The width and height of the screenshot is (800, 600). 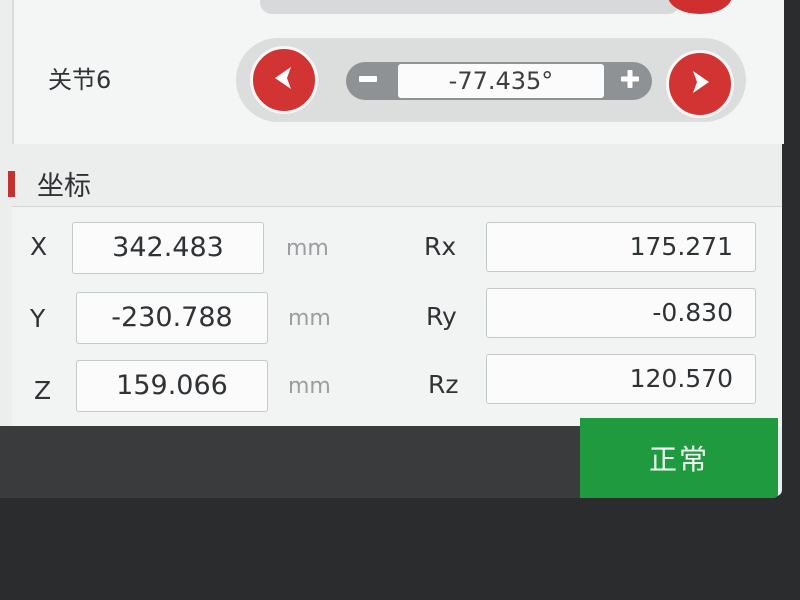 I want to click on y-unit: mm, so click(x=309, y=318).